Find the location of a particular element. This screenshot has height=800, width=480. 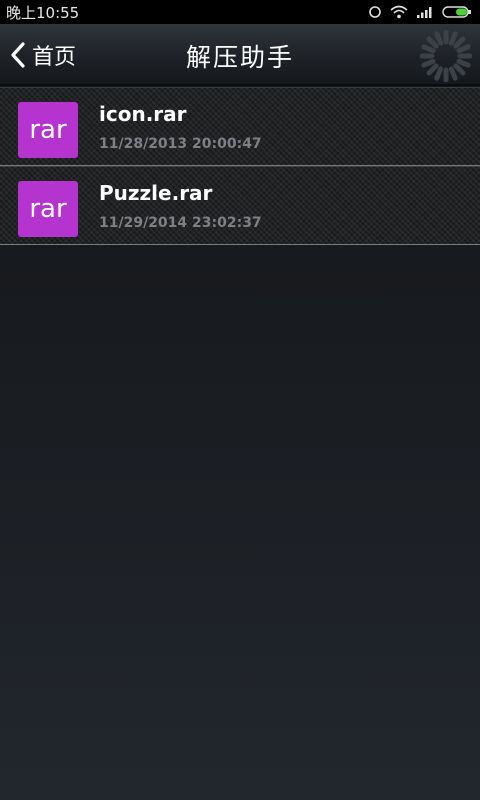

file-date: 11/28/2013 20:00:47 is located at coordinates (180, 144).